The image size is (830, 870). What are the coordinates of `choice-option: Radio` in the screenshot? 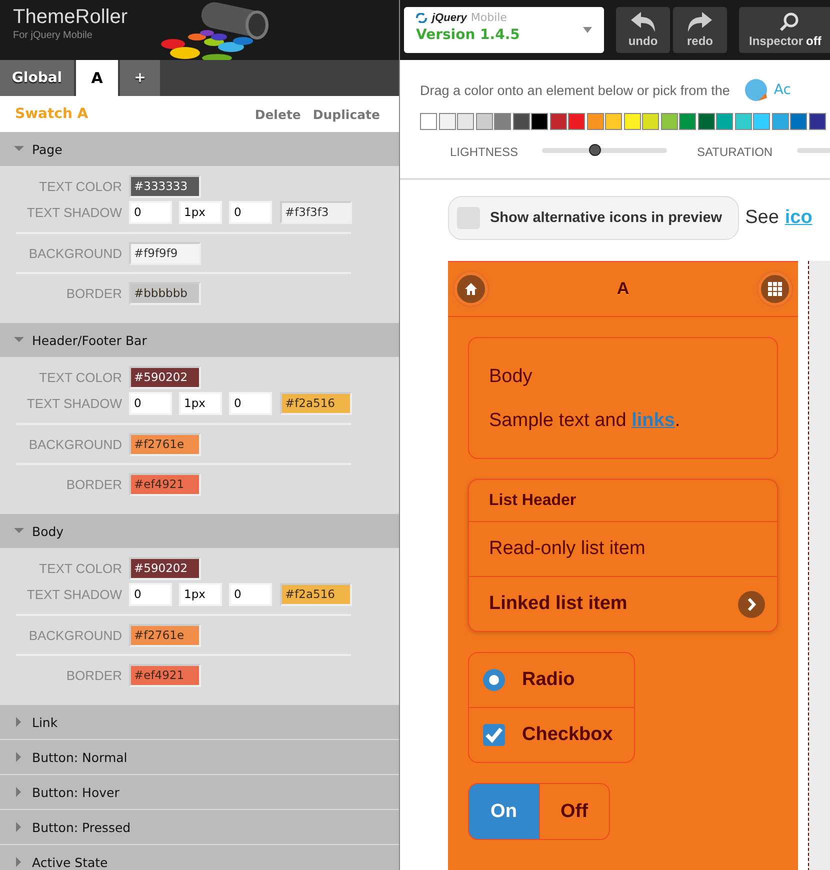 It's located at (551, 680).